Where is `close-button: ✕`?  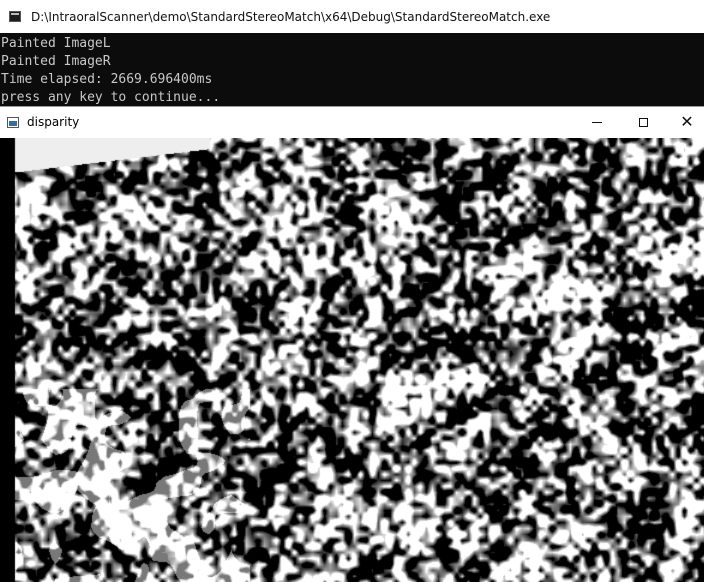
close-button: ✕ is located at coordinates (684, 122).